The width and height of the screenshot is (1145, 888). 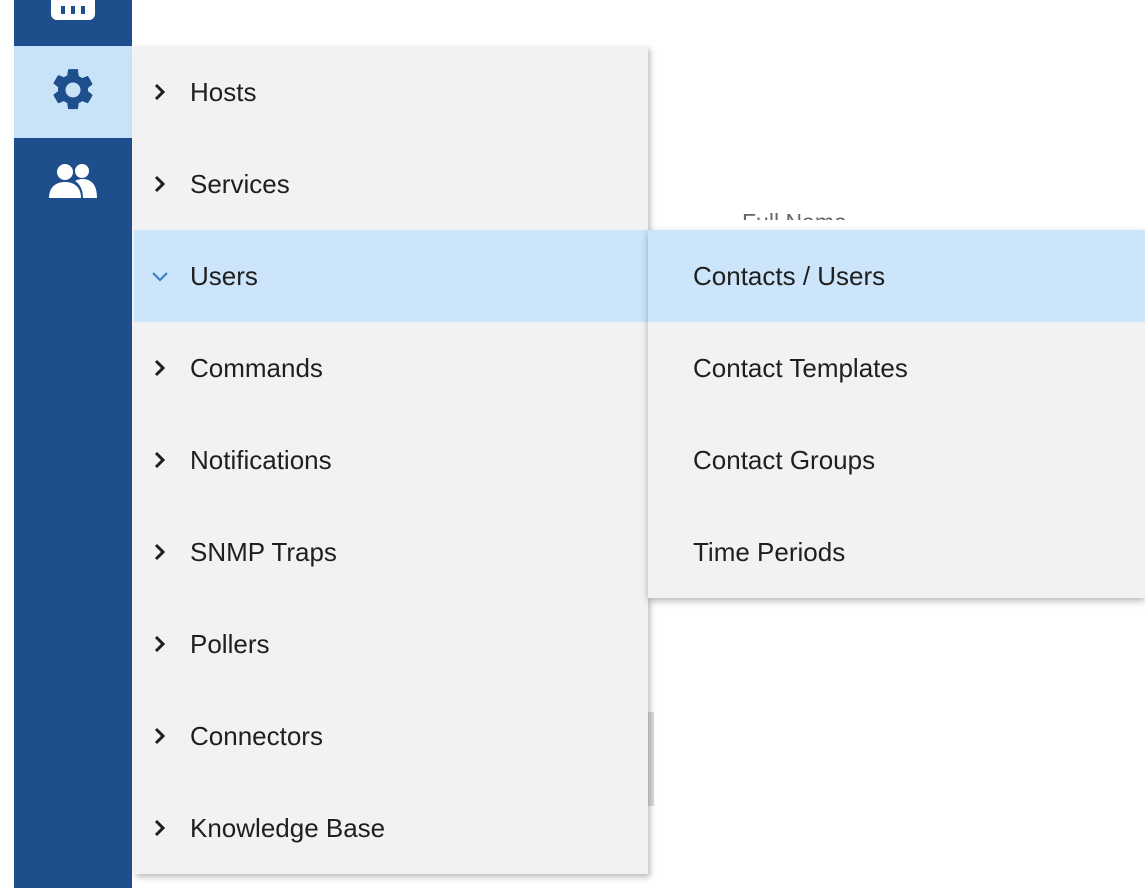 I want to click on menu-item-label: Users, so click(x=224, y=275).